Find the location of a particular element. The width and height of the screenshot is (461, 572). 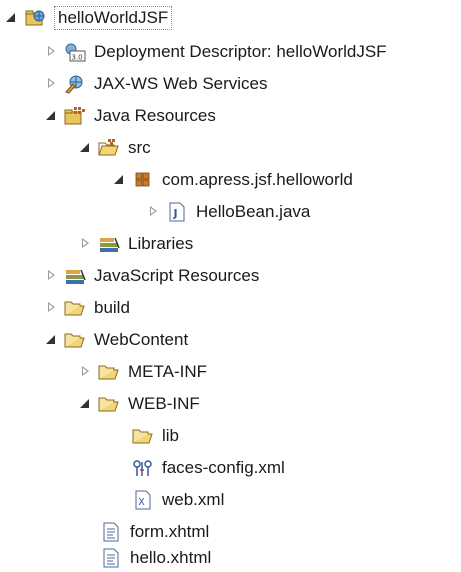

package-icon is located at coordinates (143, 180).